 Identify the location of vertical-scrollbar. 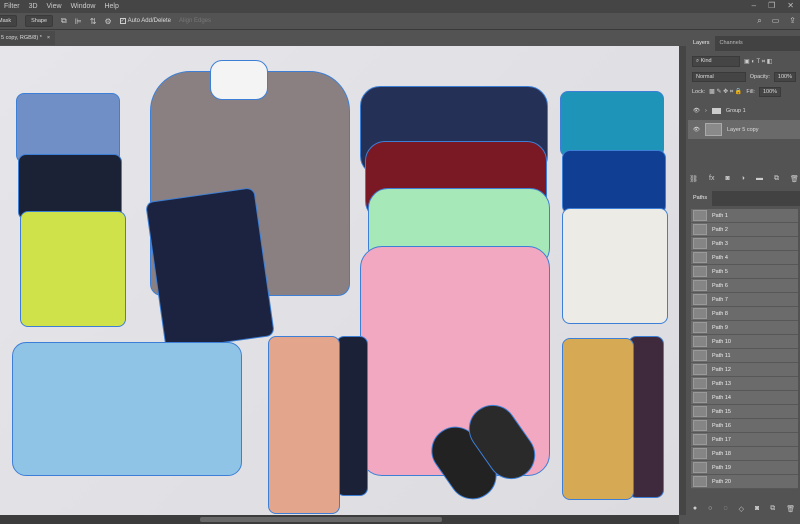
(682, 280).